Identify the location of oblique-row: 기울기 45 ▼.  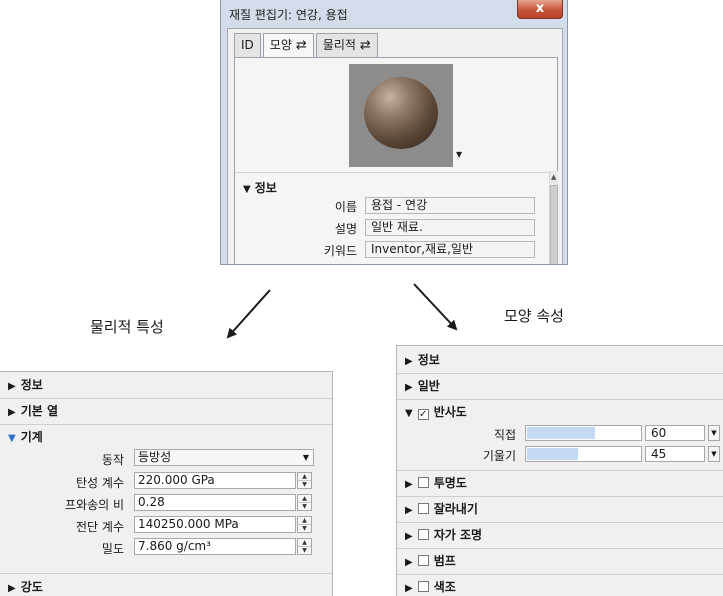
(560, 454).